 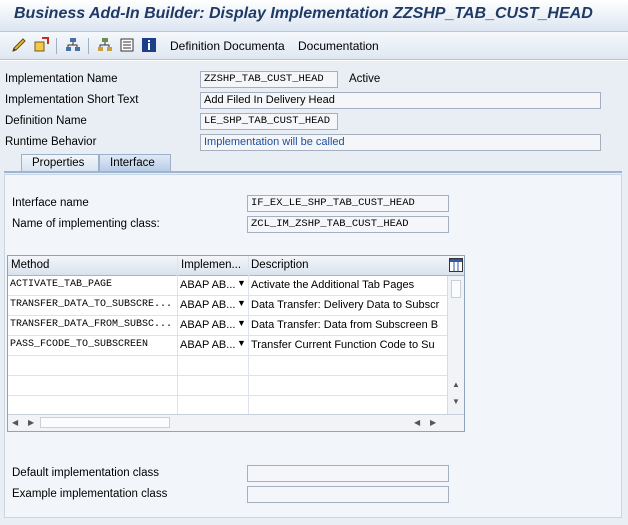 I want to click on toolbar: Definition Documenta Documentation, so click(x=314, y=46).